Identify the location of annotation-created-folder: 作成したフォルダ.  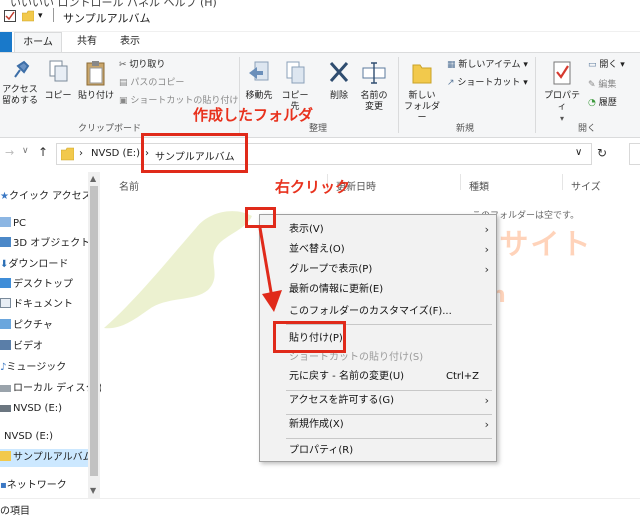
(253, 115).